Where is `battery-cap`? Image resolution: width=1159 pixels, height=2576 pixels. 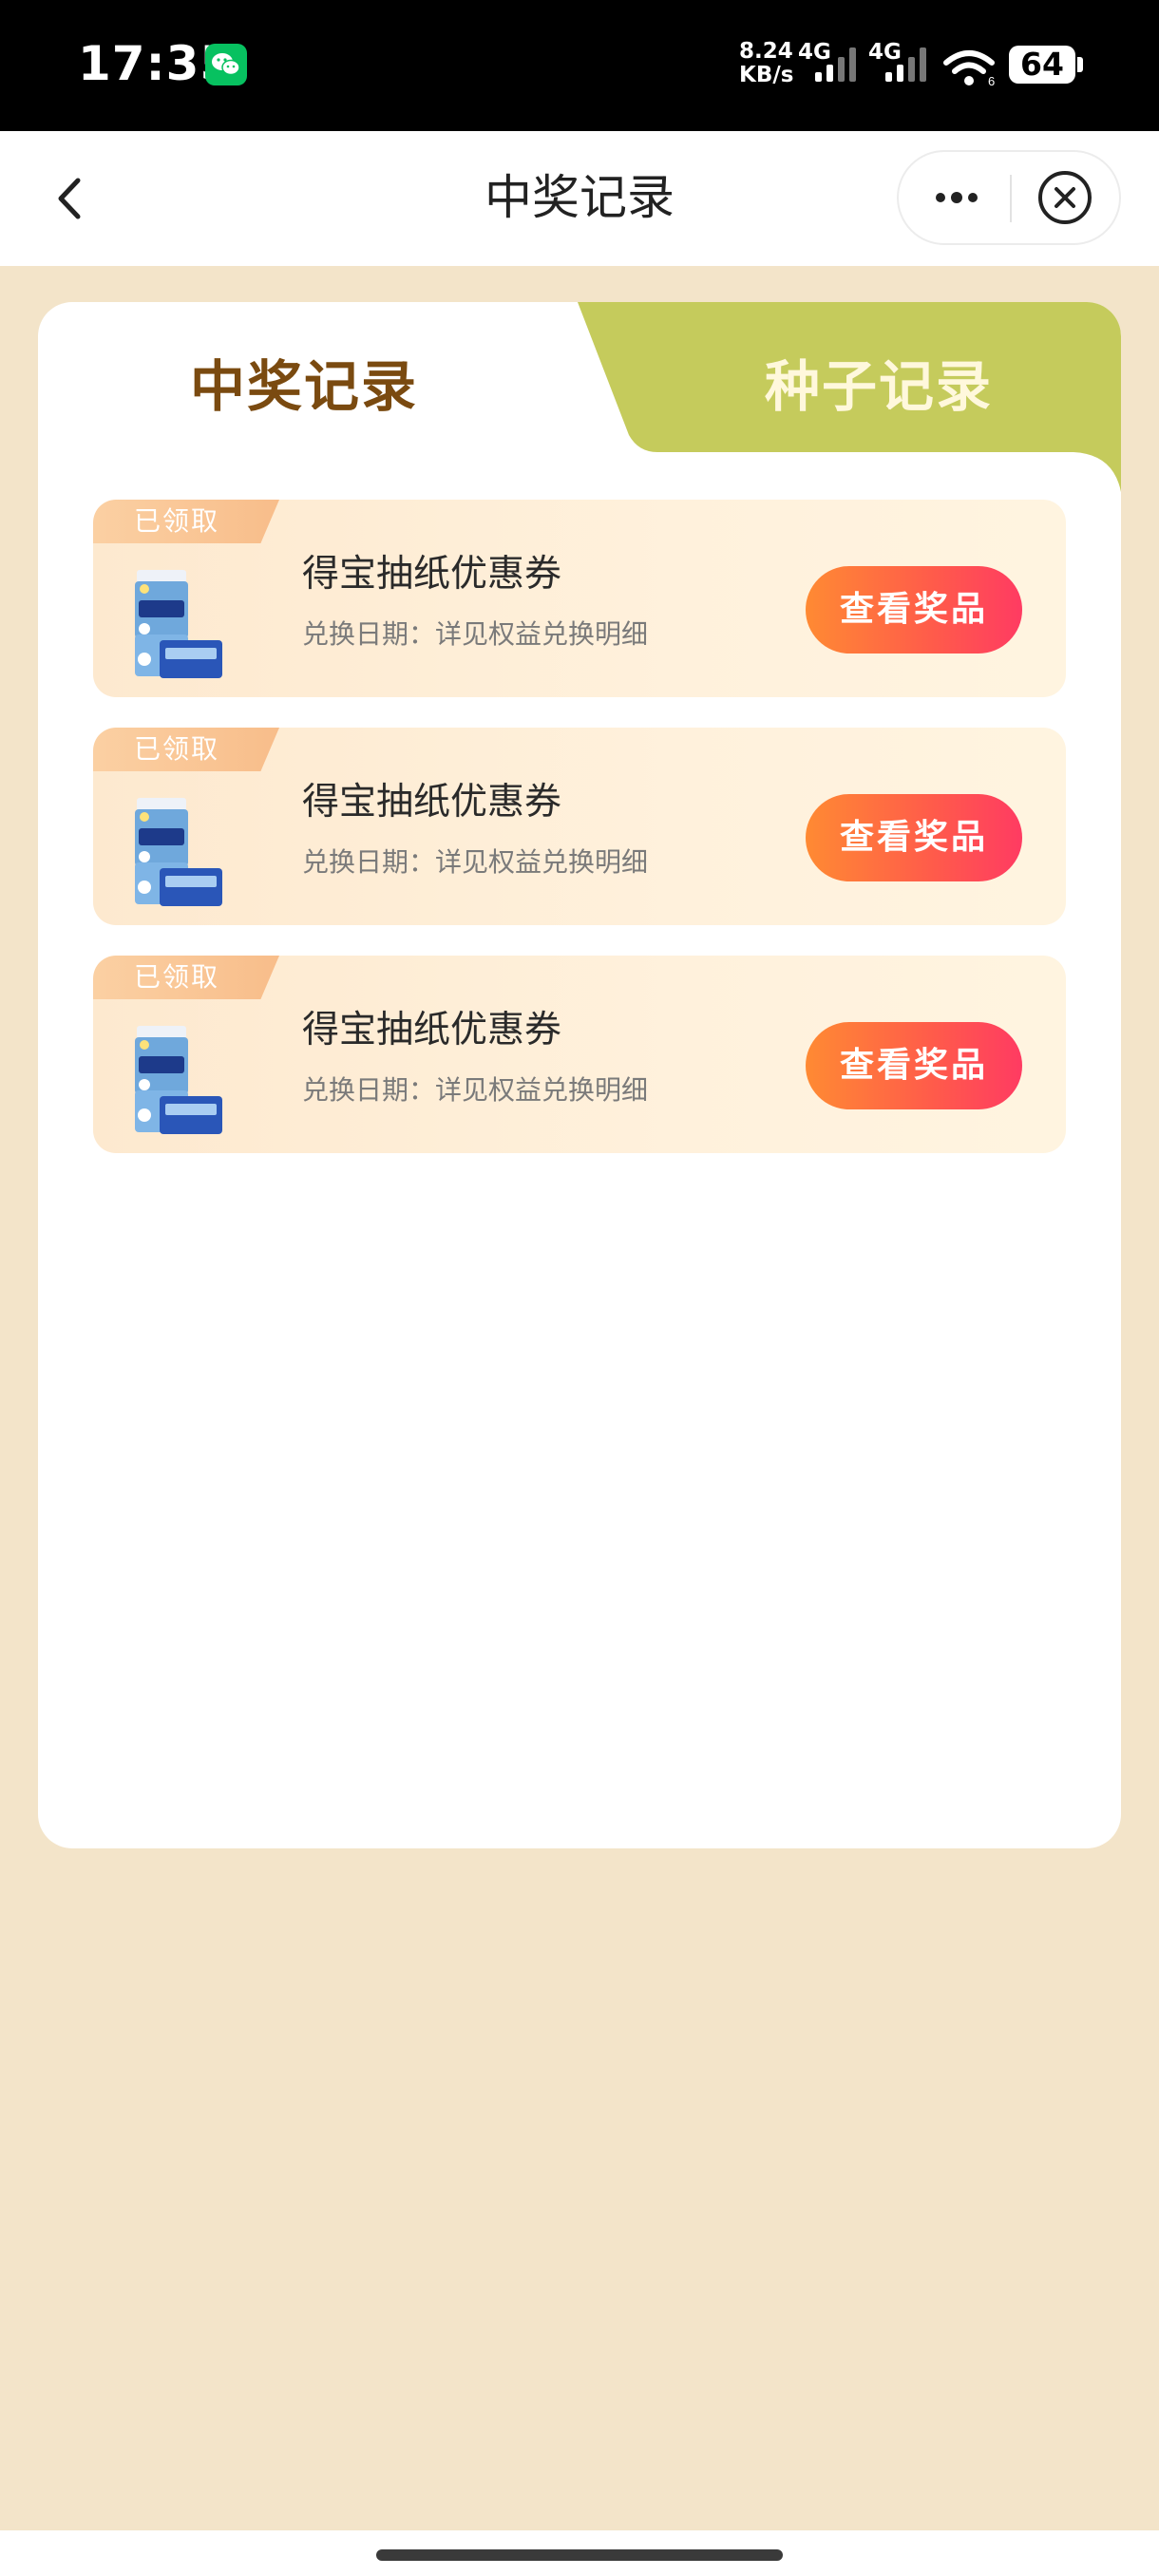
battery-cap is located at coordinates (1080, 64).